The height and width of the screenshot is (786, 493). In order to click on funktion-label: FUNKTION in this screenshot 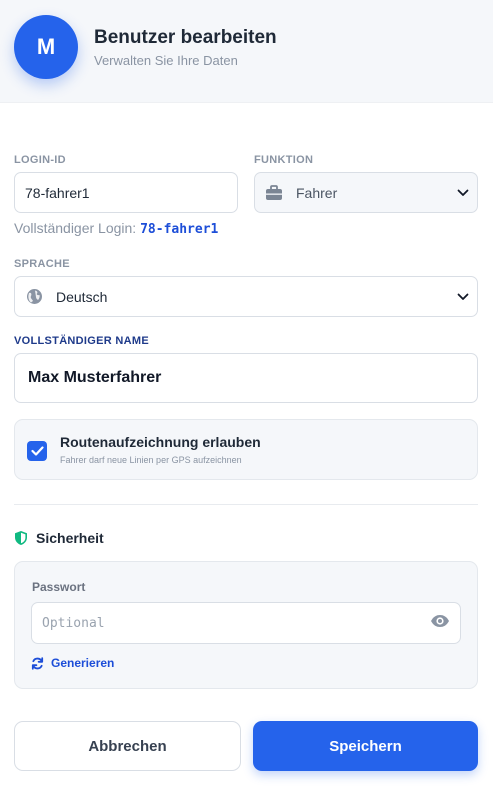, I will do `click(284, 160)`.